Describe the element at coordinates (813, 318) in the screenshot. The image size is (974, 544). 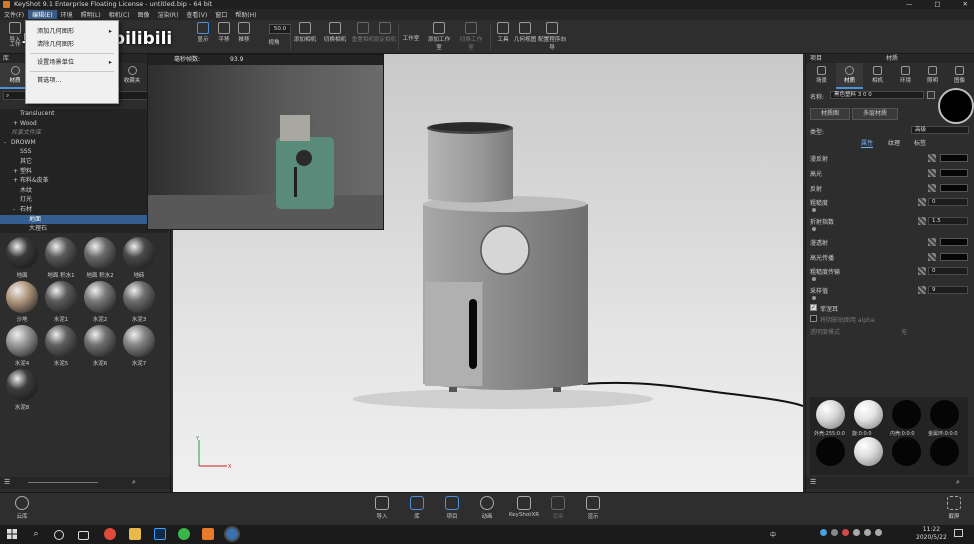
I see `shadow-alpha-checkbox` at that location.